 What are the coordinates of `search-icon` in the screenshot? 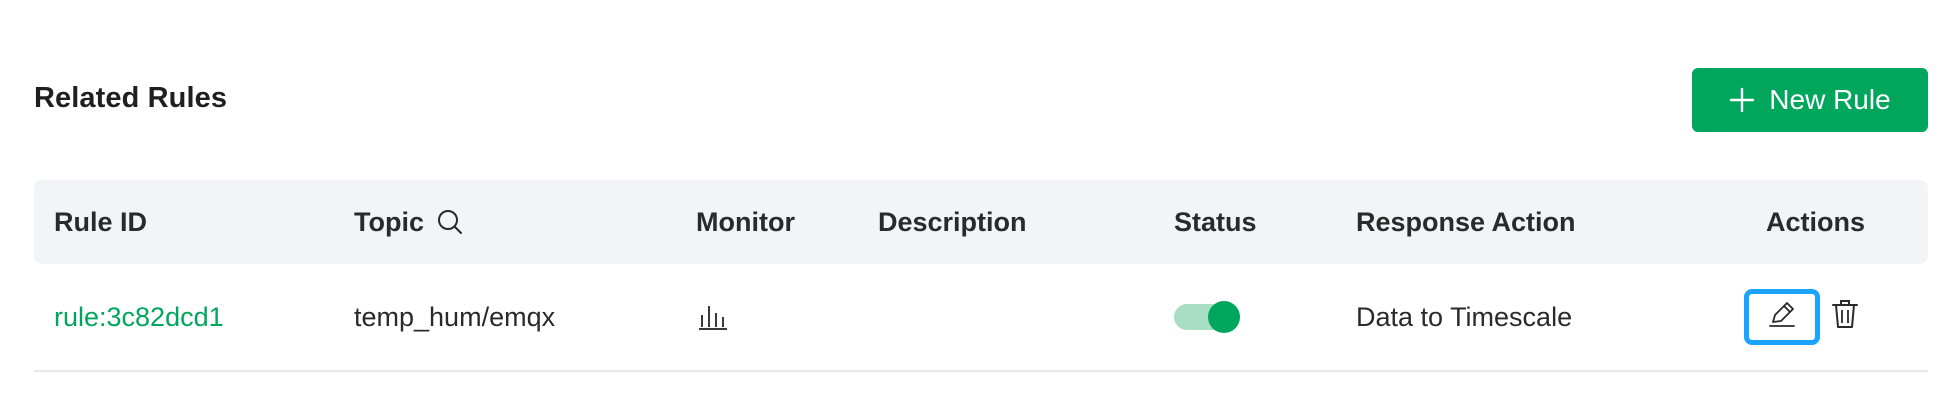 It's located at (450, 222).